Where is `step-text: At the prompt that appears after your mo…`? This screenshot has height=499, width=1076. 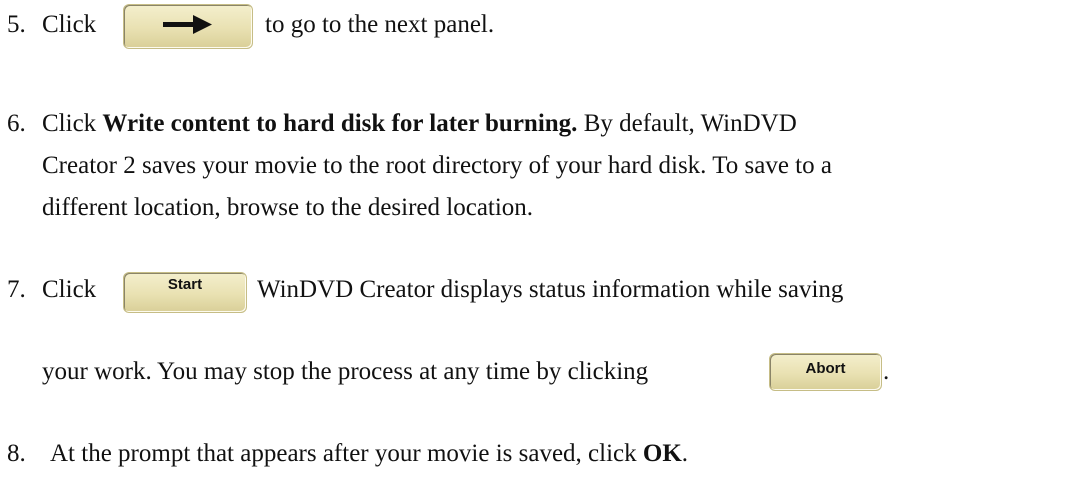 step-text: At the prompt that appears after your mo… is located at coordinates (369, 454).